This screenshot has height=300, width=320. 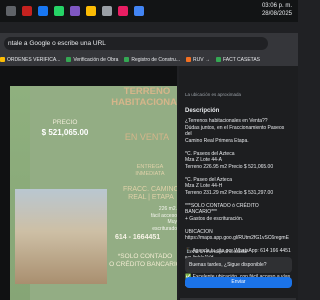 I want to click on bookmark-5: FACT CASETAS, so click(x=238, y=59).